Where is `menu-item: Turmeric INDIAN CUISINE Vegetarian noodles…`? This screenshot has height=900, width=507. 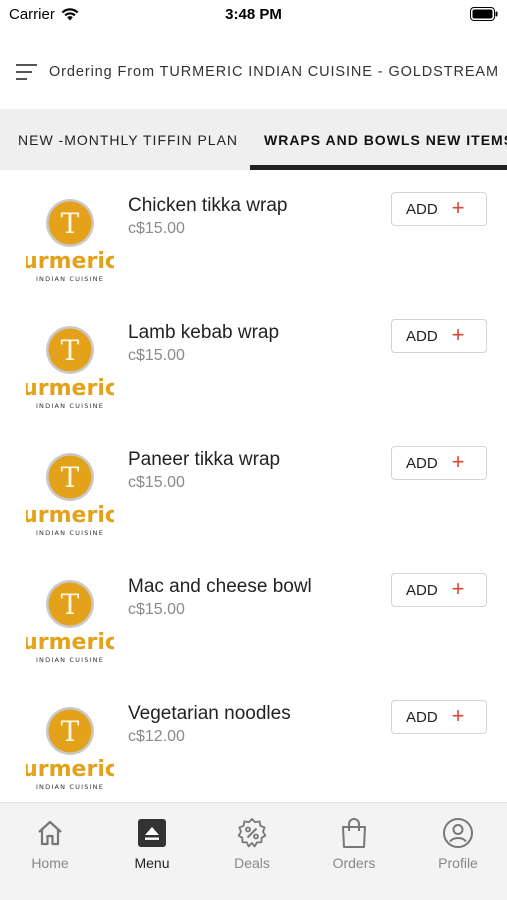 menu-item: Turmeric INDIAN CUISINE Vegetarian noodles… is located at coordinates (253, 740).